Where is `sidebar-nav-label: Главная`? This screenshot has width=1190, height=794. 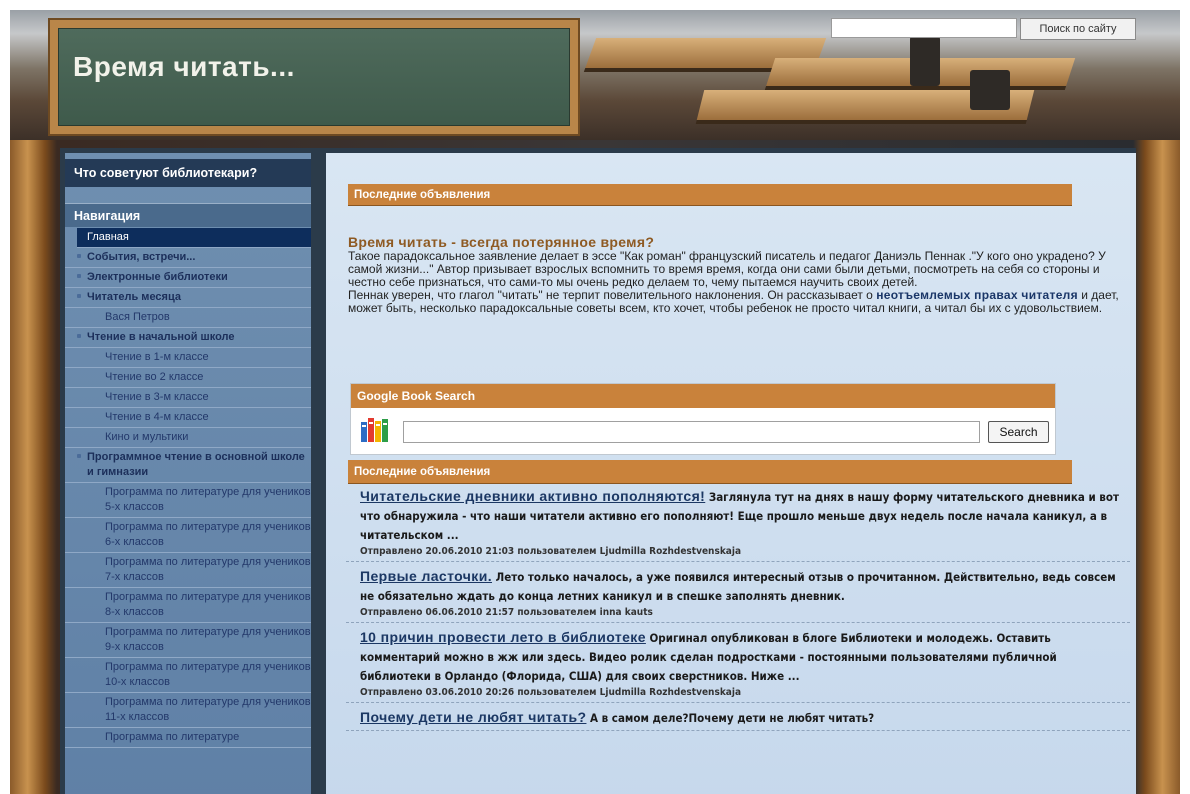 sidebar-nav-label: Главная is located at coordinates (108, 237).